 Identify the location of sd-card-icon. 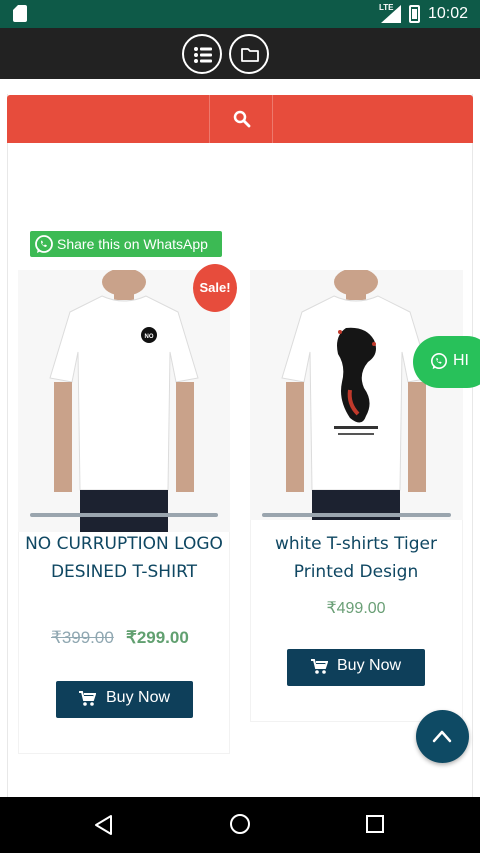
(20, 13).